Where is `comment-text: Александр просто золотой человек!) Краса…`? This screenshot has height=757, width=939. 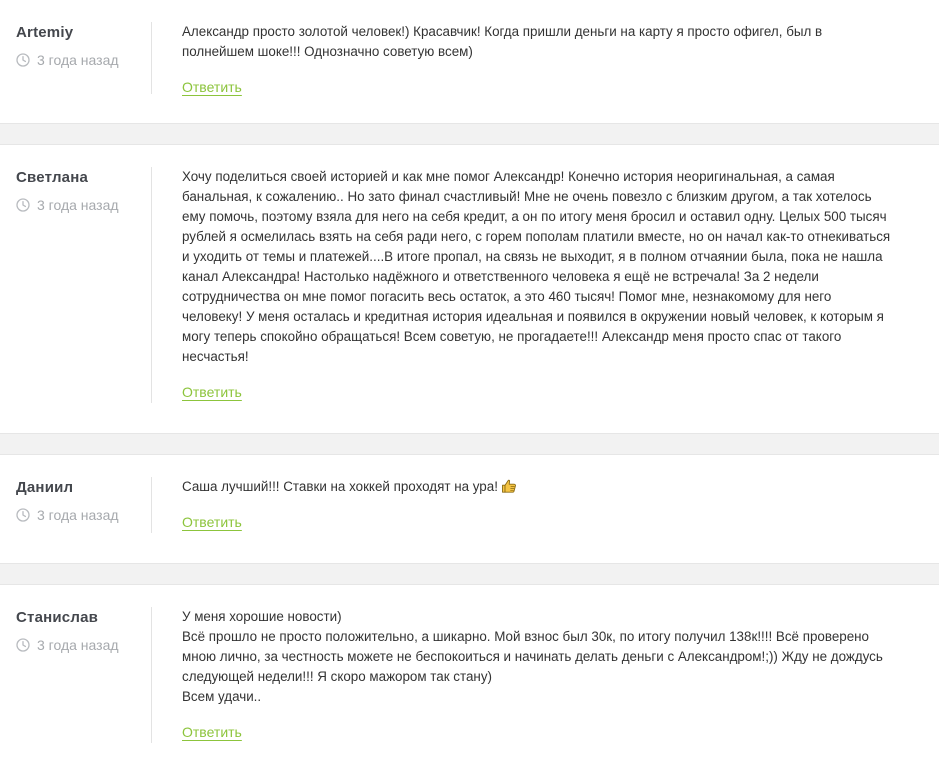
comment-text: Александр просто золотой человек!) Краса… is located at coordinates (502, 41).